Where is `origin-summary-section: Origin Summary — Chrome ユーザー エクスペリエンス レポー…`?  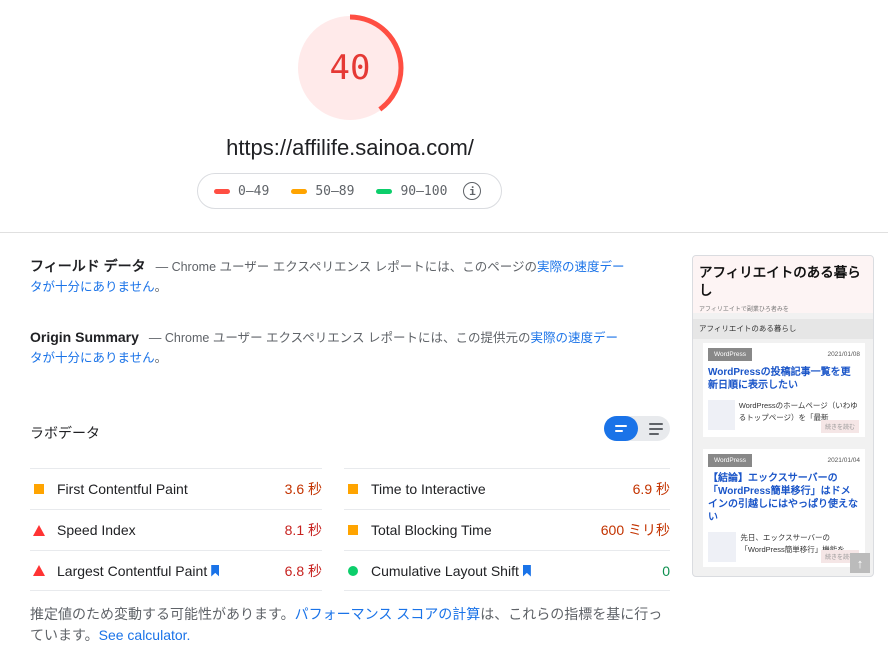
origin-summary-section: Origin Summary — Chrome ユーザー エクスペリエンス レポー… is located at coordinates (330, 347).